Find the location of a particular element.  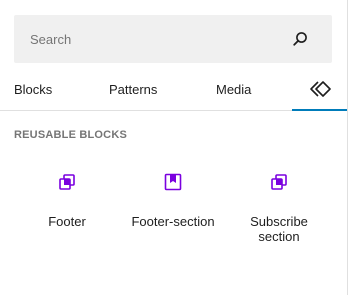

tab-patterns: Patterns is located at coordinates (133, 89).